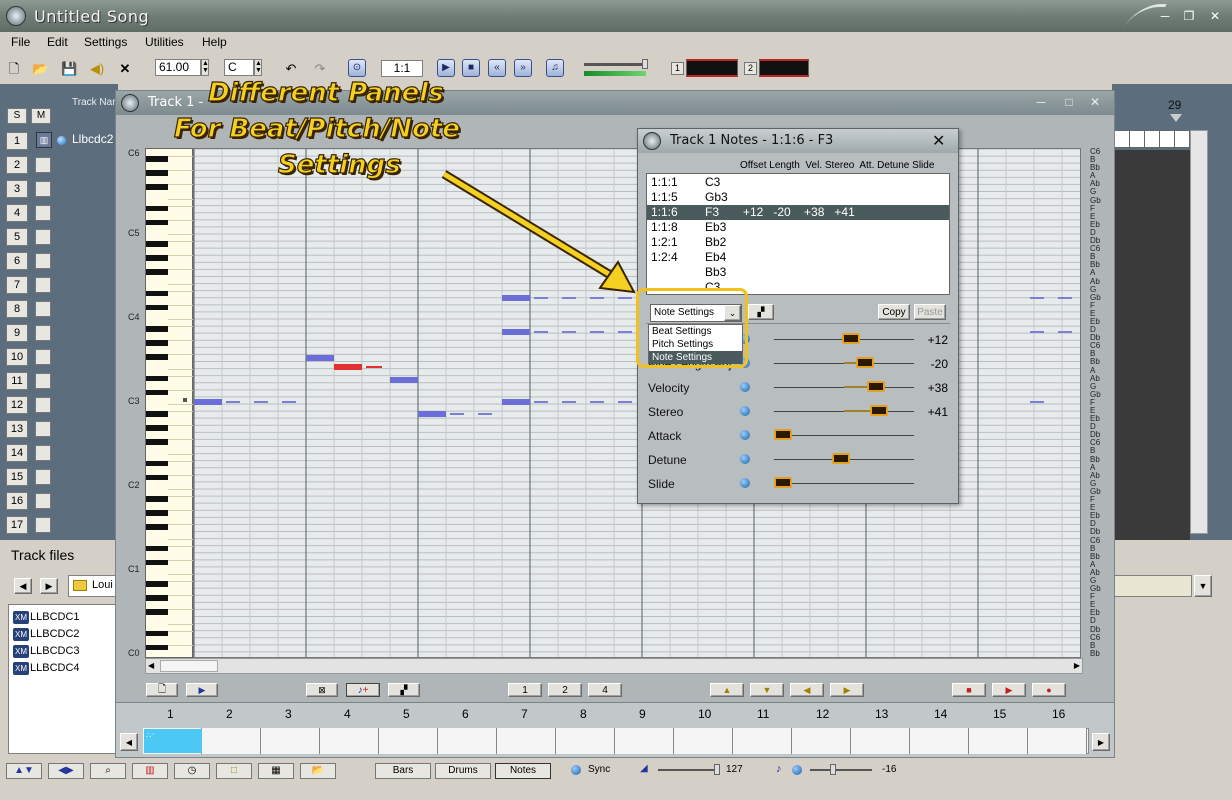 This screenshot has height=800, width=1232. Describe the element at coordinates (1009, 690) in the screenshot. I see `play-record-button: ▶` at that location.